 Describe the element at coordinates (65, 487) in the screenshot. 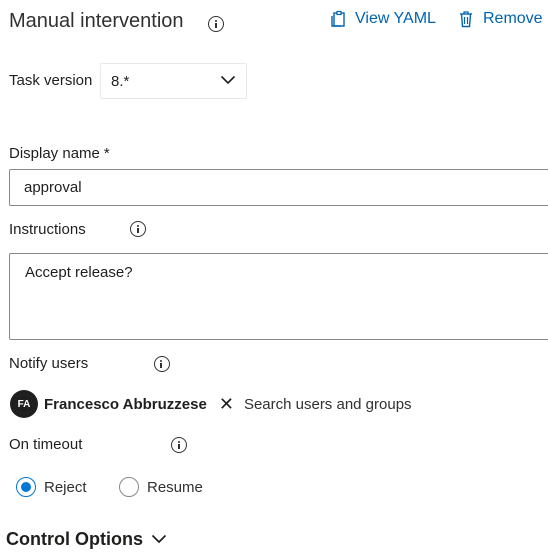

I see `radio-reject-label: Reject` at that location.